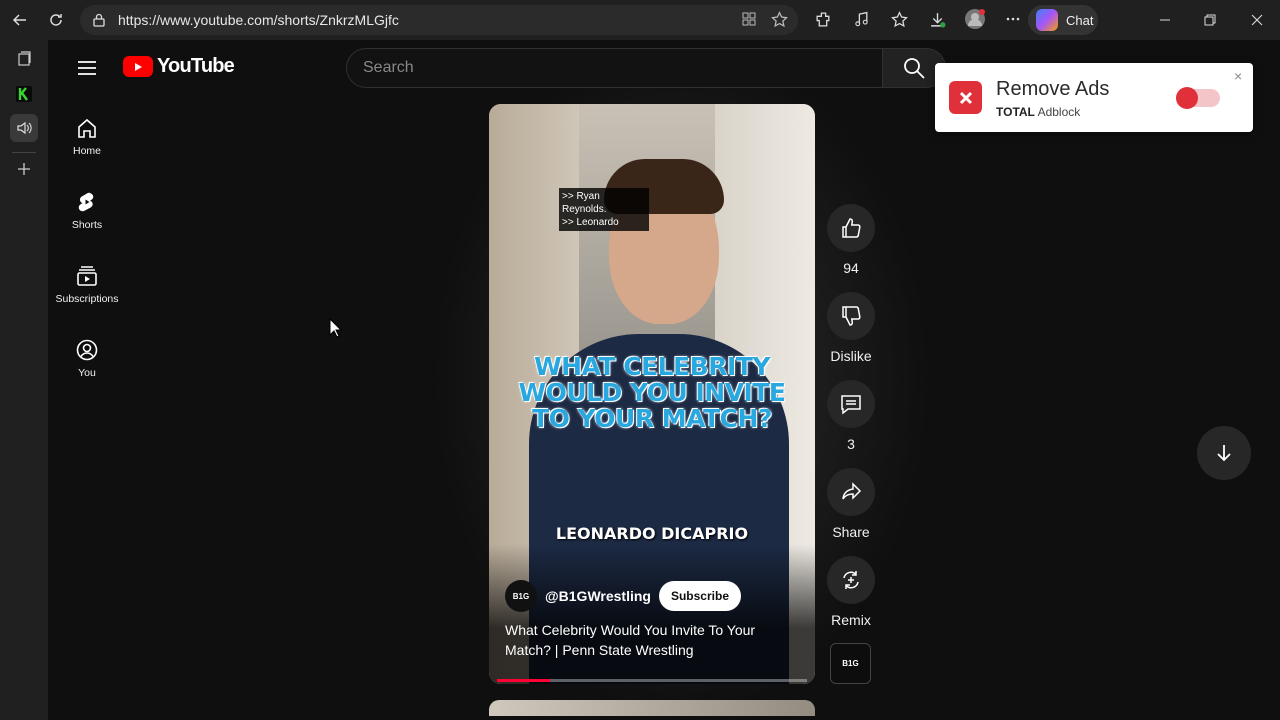 The height and width of the screenshot is (720, 1280). Describe the element at coordinates (622, 68) in the screenshot. I see `search-input` at that location.